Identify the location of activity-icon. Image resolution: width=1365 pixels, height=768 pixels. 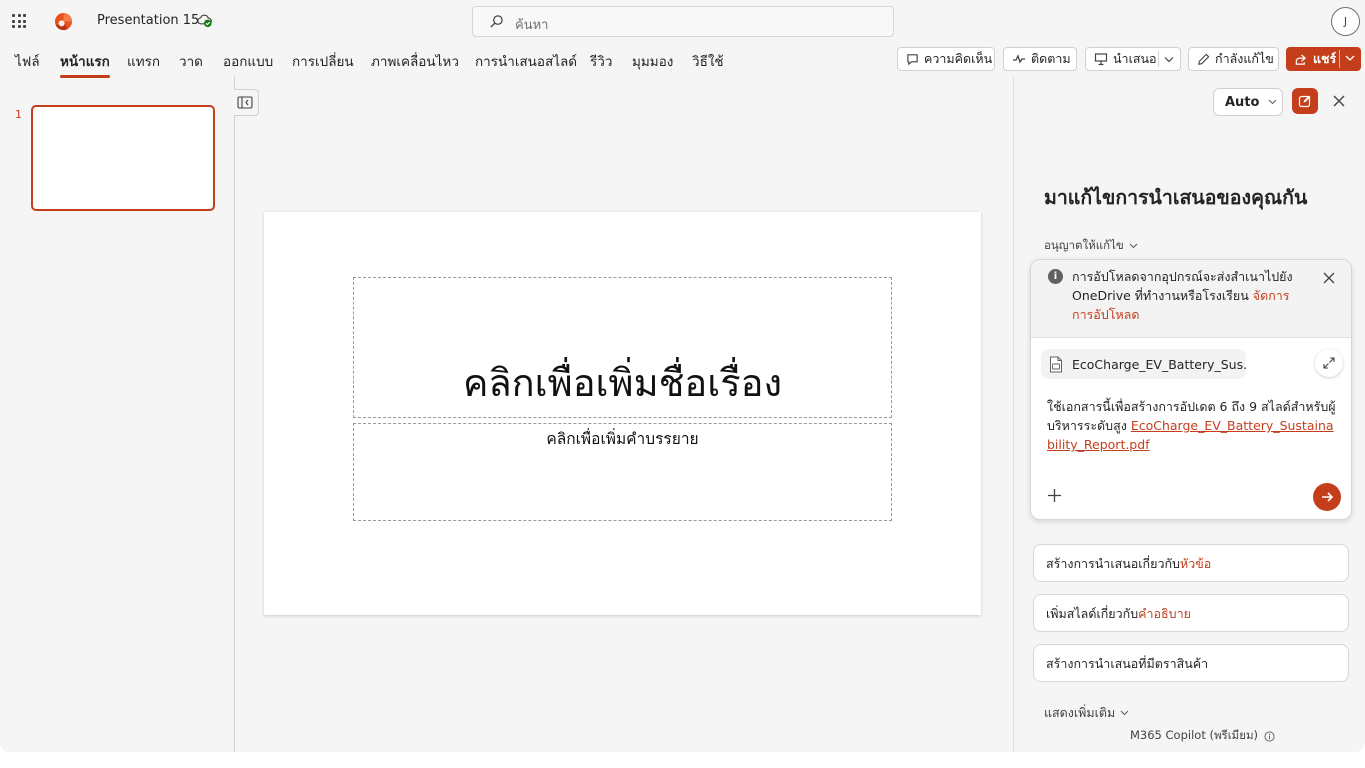
(1019, 59).